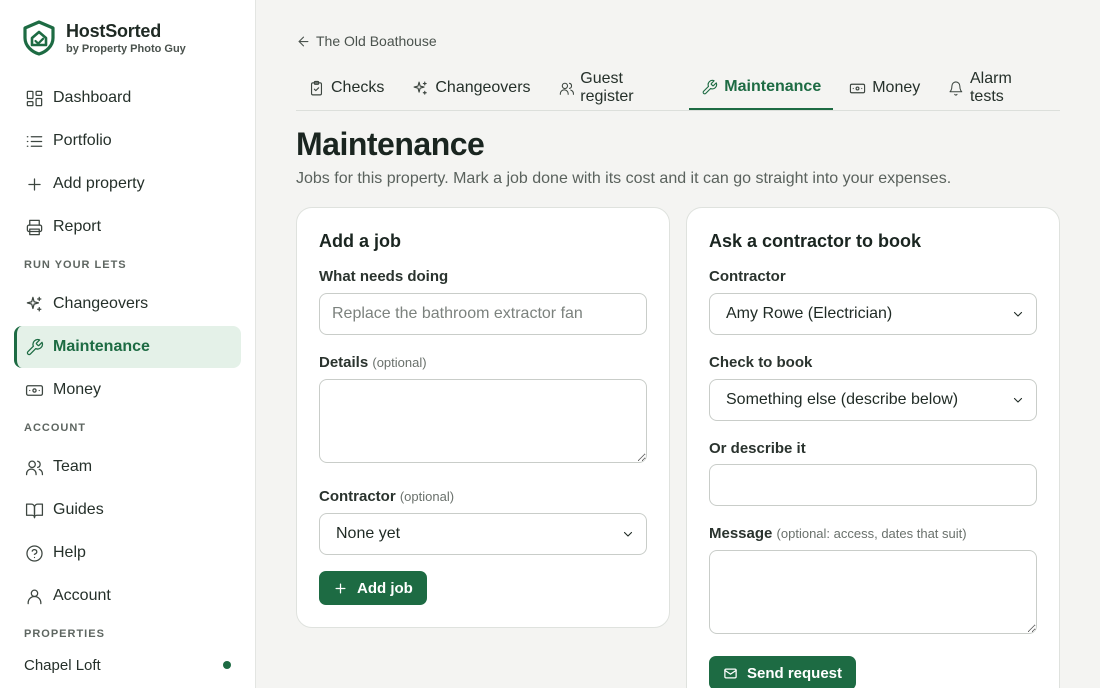 This screenshot has width=1100, height=688. Describe the element at coordinates (82, 595) in the screenshot. I see `sidebar-item-label: Account` at that location.